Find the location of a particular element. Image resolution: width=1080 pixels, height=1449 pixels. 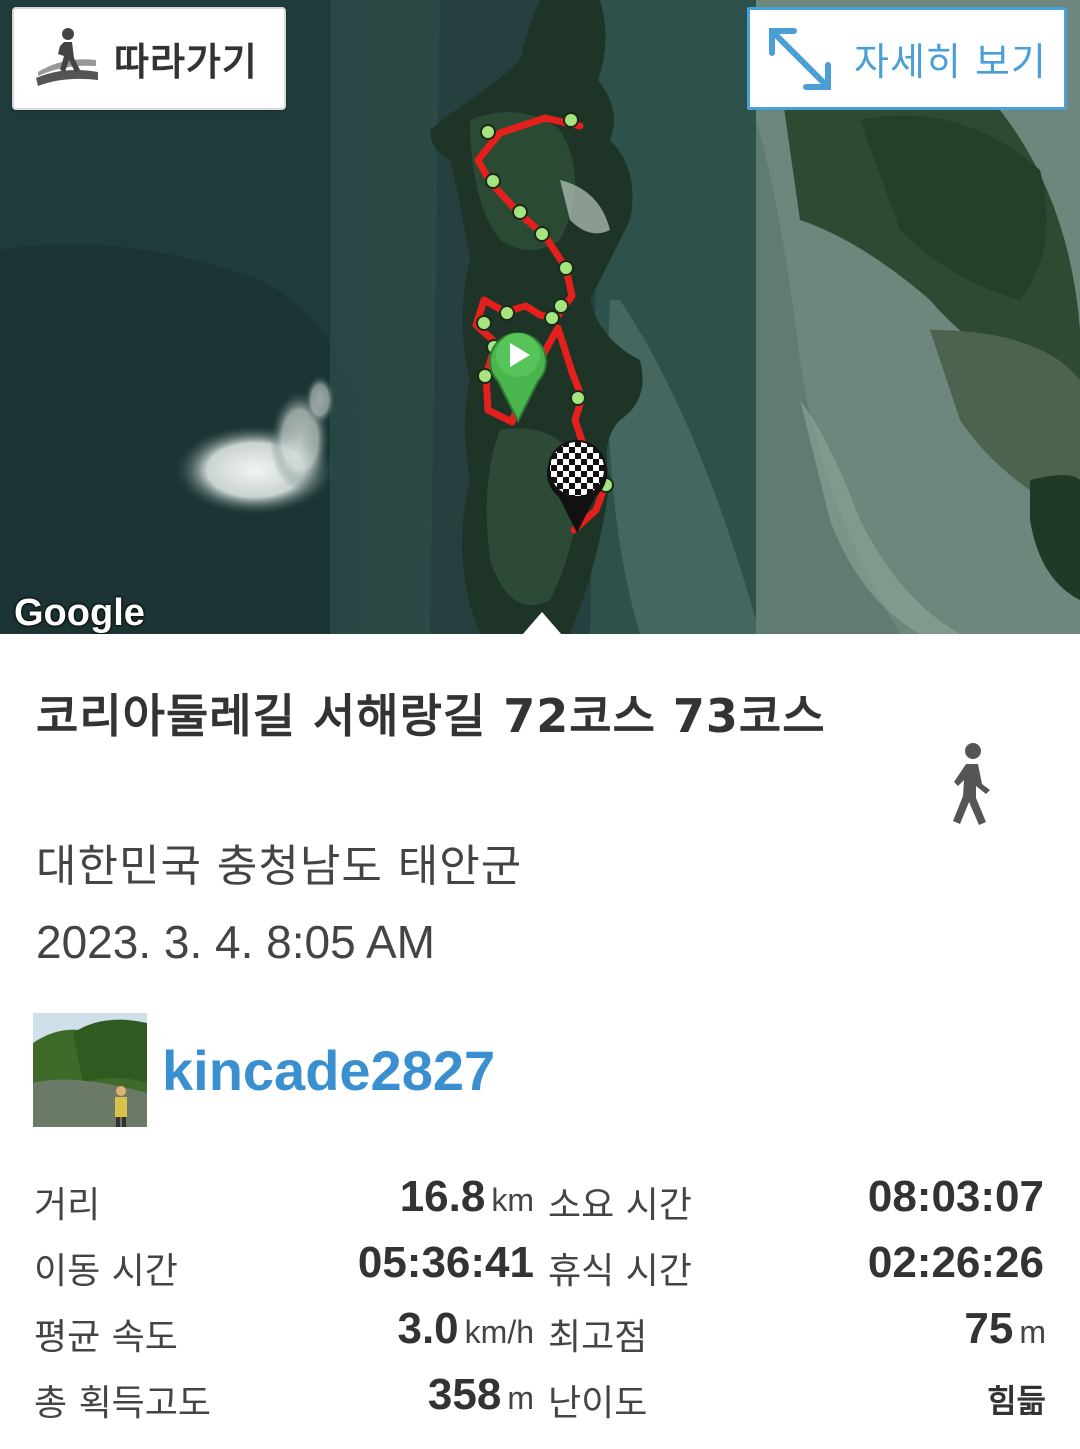

total-ascent-label: 총 획득고도 is located at coordinates (123, 1403).